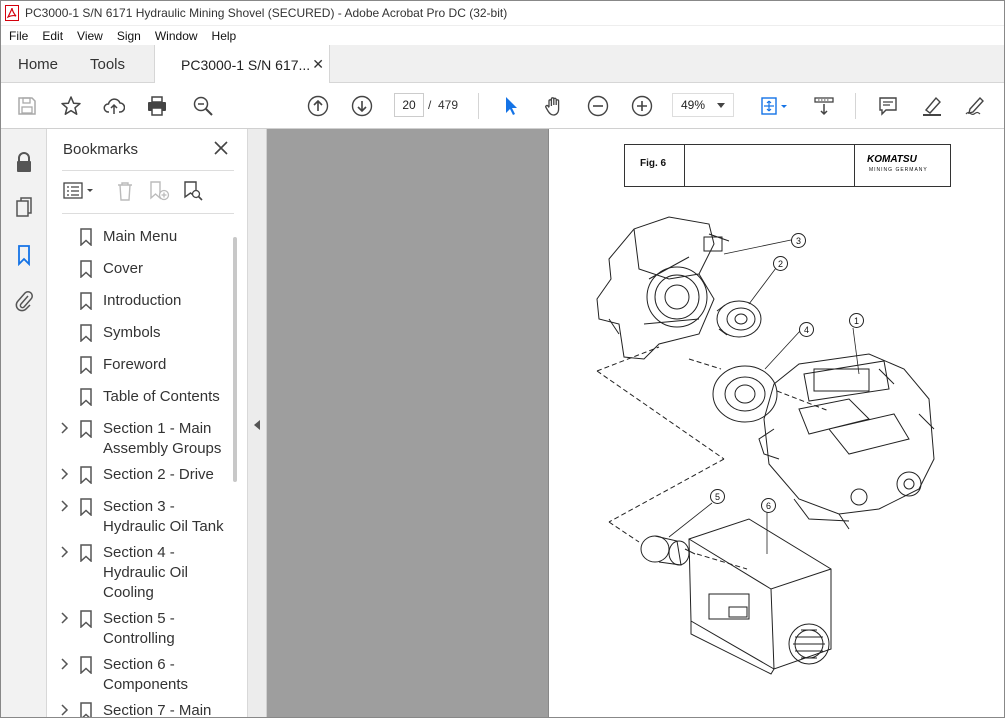 This screenshot has width=1005, height=718. I want to click on menu-view: View, so click(90, 36).